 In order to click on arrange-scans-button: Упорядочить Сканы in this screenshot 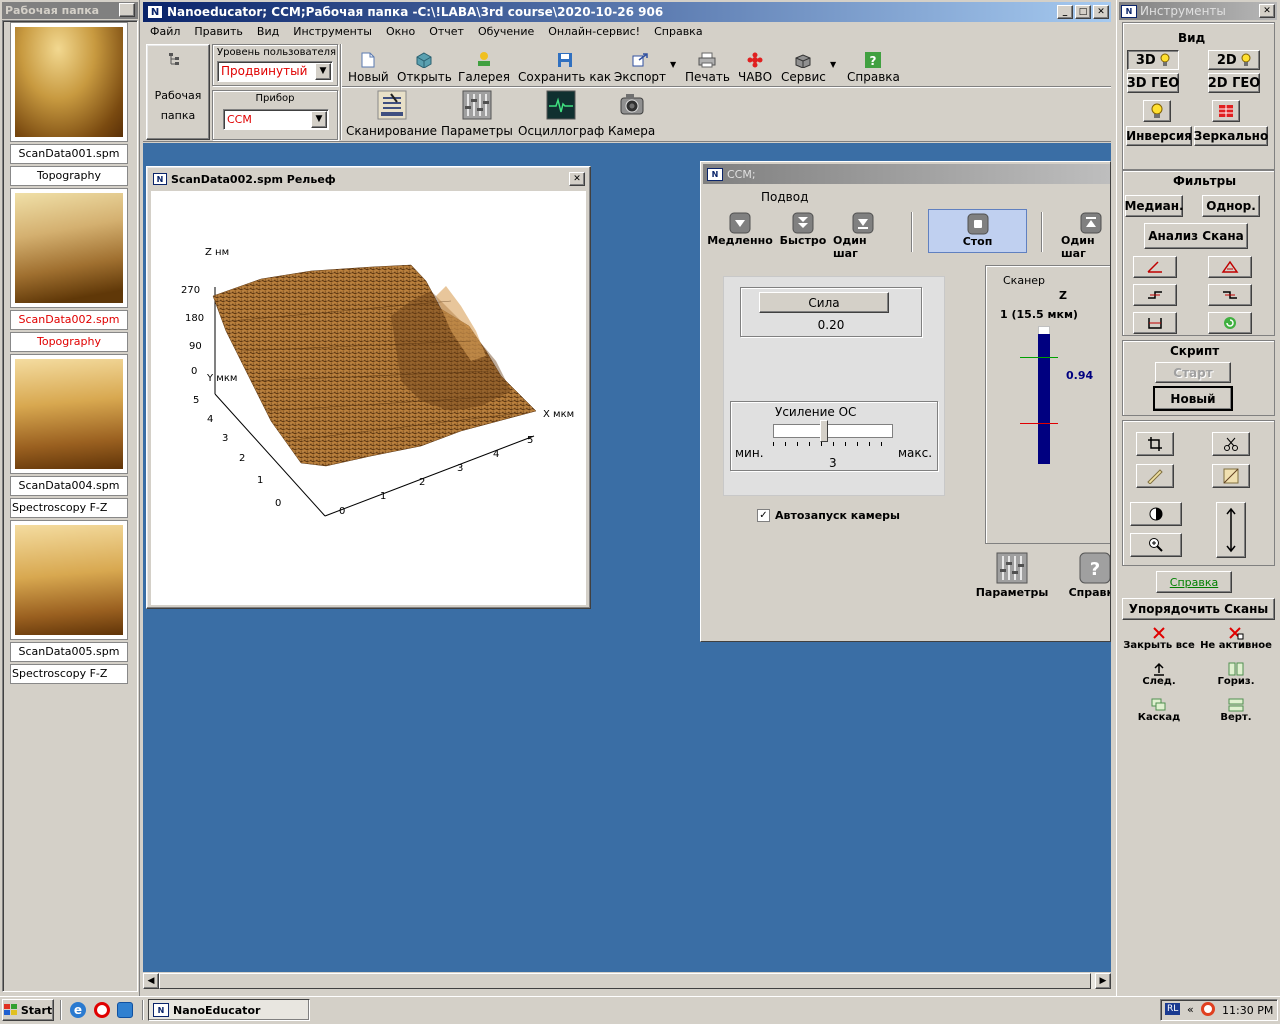, I will do `click(1198, 609)`.